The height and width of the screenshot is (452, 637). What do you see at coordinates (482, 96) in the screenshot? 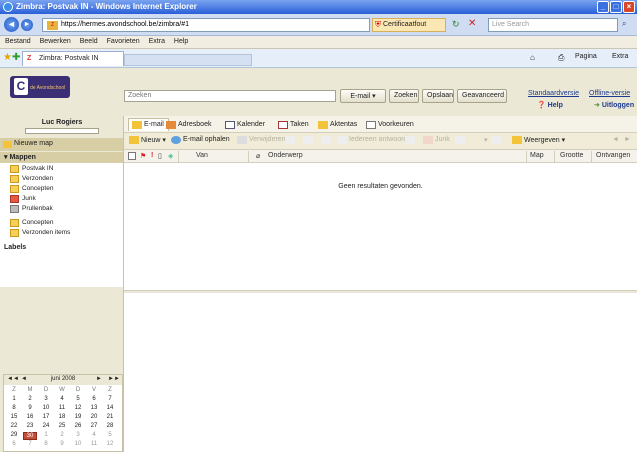
I see `advanced-search-button: Geavanceerd` at bounding box center [482, 96].